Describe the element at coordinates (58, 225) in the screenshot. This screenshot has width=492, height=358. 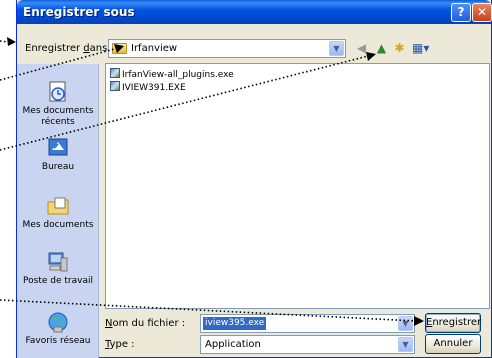
I see `place-label: Mes documents` at that location.